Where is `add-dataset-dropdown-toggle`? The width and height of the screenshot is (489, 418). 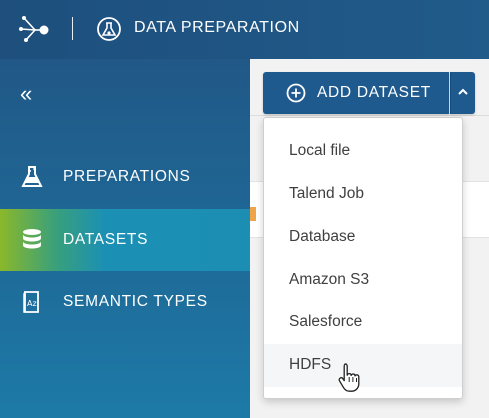 add-dataset-dropdown-toggle is located at coordinates (462, 93).